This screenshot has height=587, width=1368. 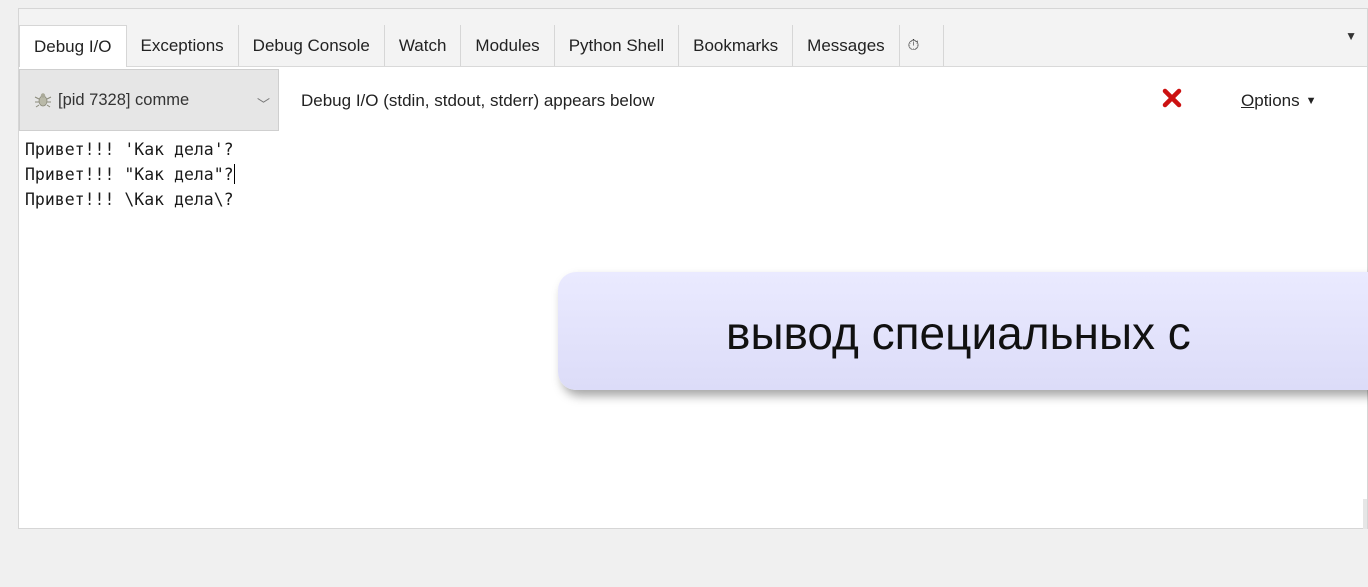 What do you see at coordinates (1311, 101) in the screenshot?
I see `caret-down-icon: ▼` at bounding box center [1311, 101].